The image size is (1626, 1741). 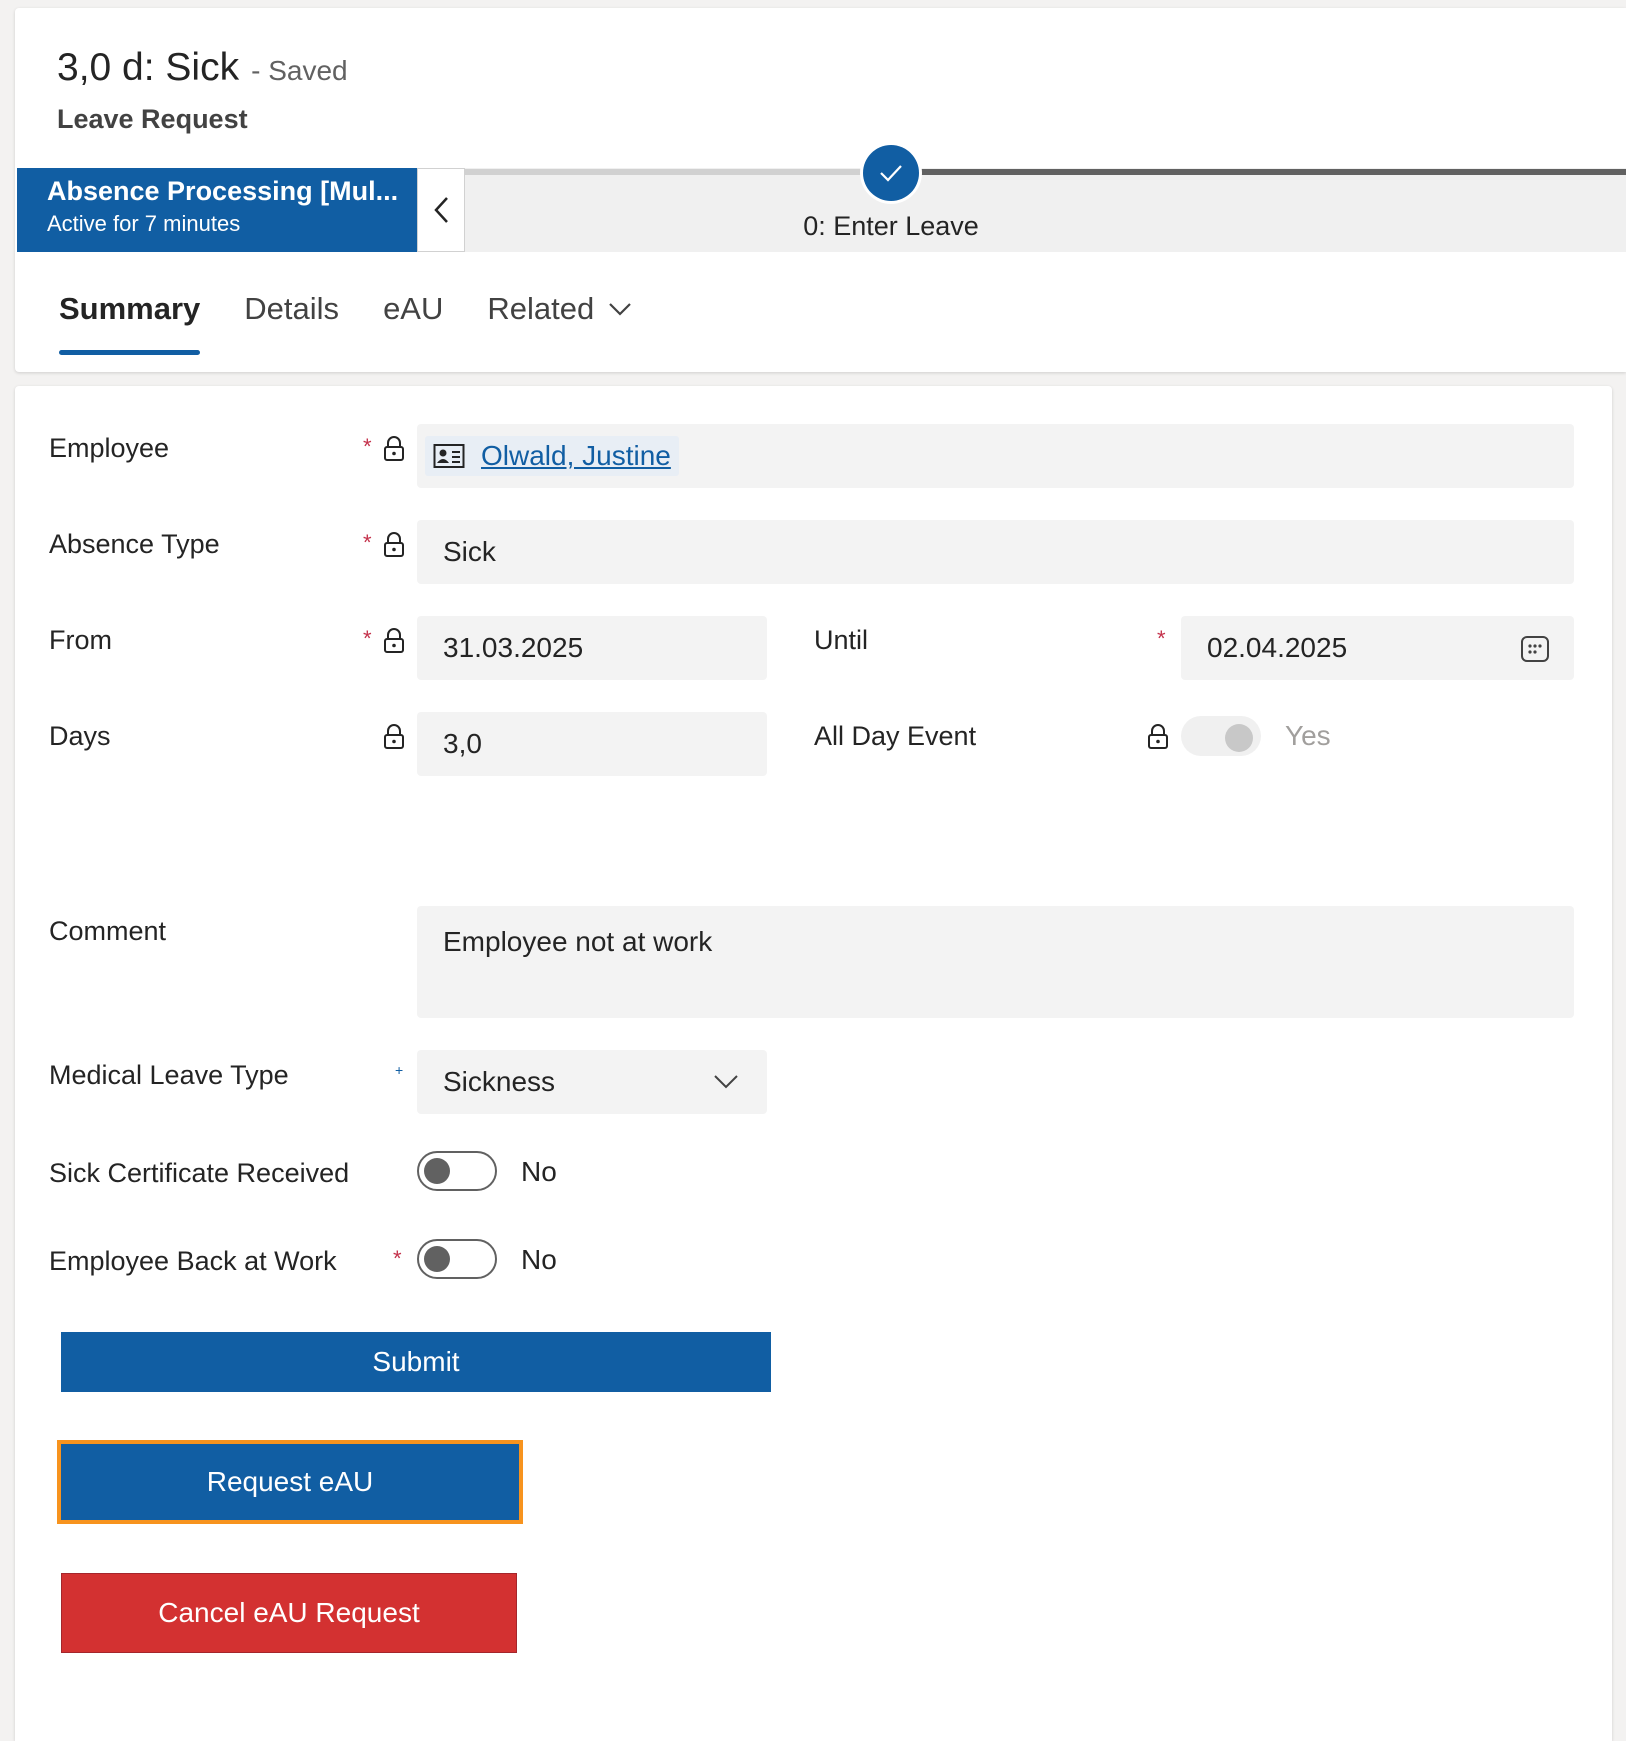 What do you see at coordinates (1277, 647) in the screenshot?
I see `until-date-value: 02.04.2025` at bounding box center [1277, 647].